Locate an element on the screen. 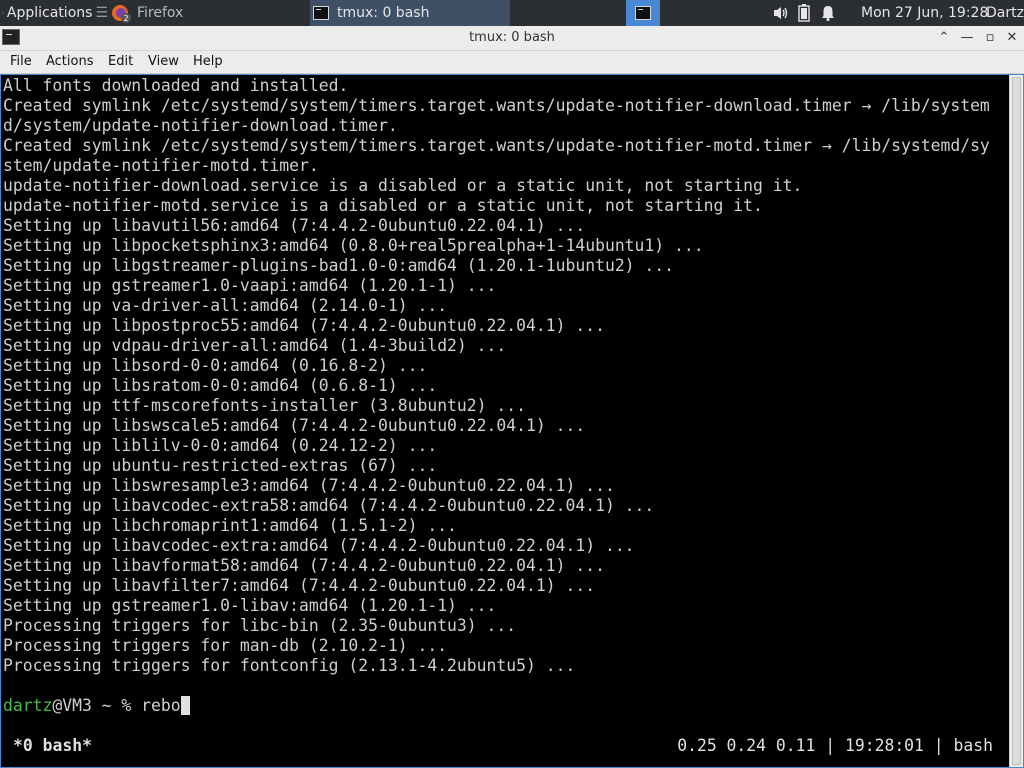 Image resolution: width=1024 pixels, height=768 pixels. prompt-host-path: @VM3 ~ % is located at coordinates (97, 705).